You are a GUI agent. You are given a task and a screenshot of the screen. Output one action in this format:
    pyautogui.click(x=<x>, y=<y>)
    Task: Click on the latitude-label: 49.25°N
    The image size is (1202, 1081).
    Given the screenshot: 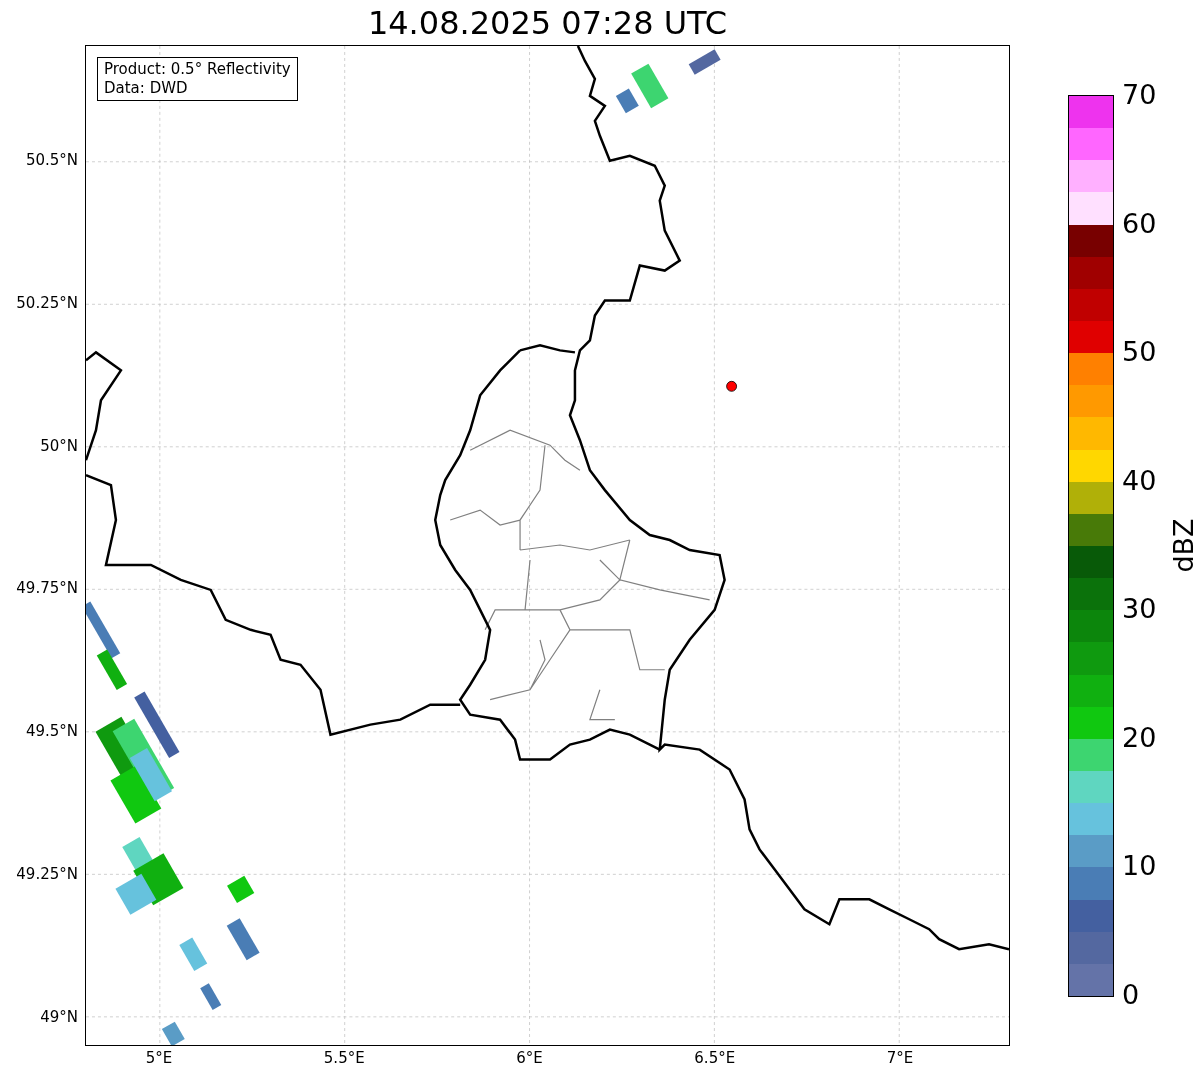 What is the action you would take?
    pyautogui.click(x=47, y=874)
    